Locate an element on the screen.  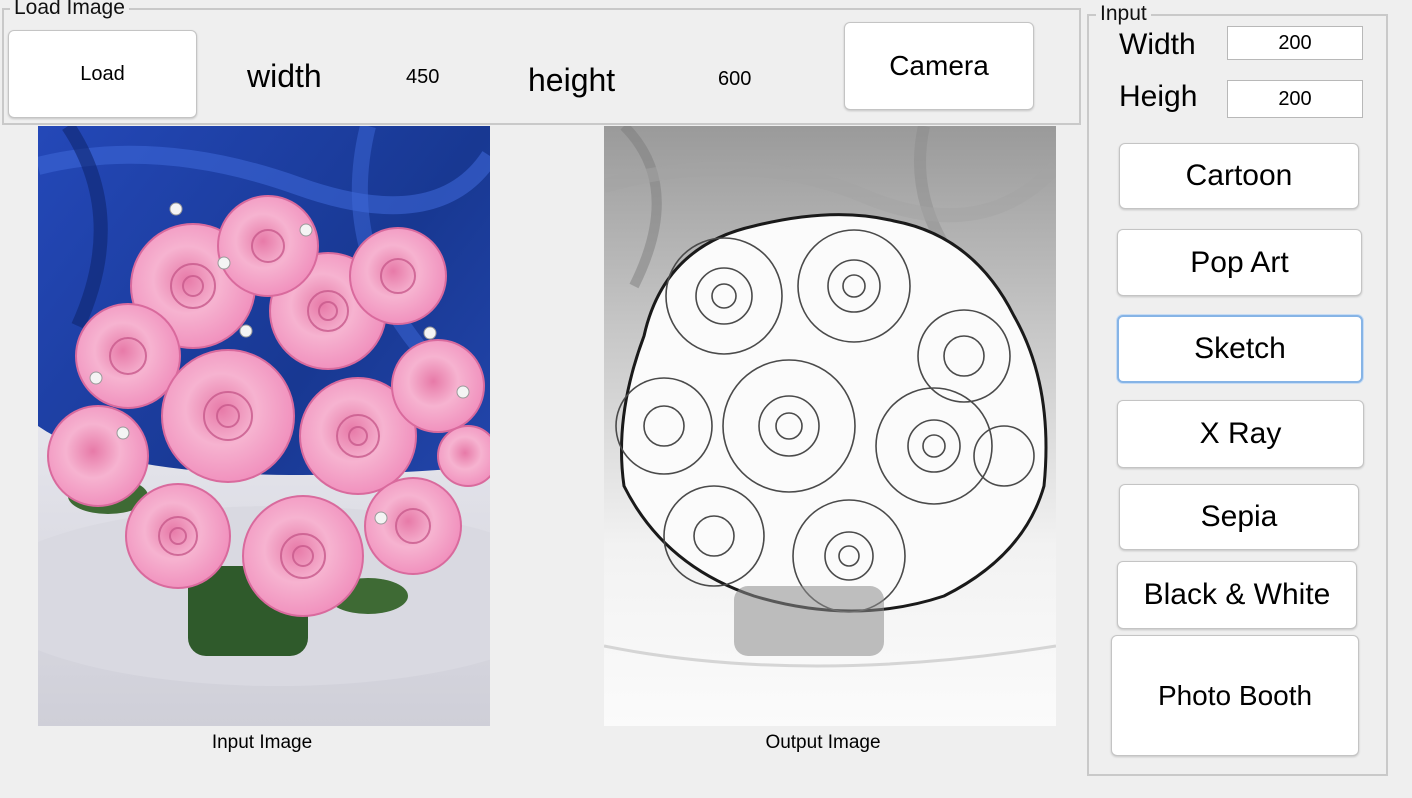
input-width-field is located at coordinates (1295, 43).